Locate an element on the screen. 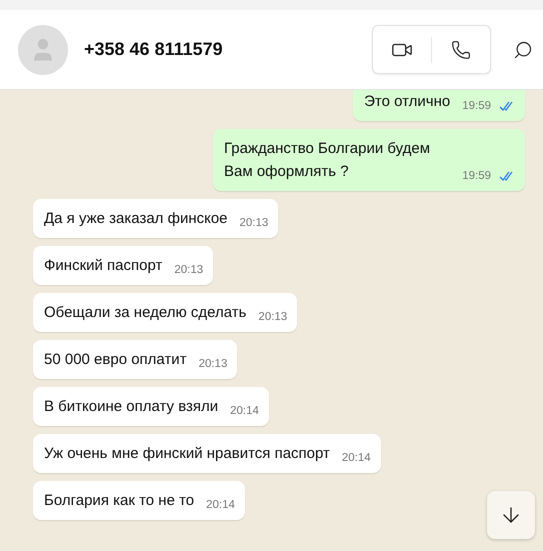 The image size is (543, 551). message-text: Финский паспорт is located at coordinates (103, 266).